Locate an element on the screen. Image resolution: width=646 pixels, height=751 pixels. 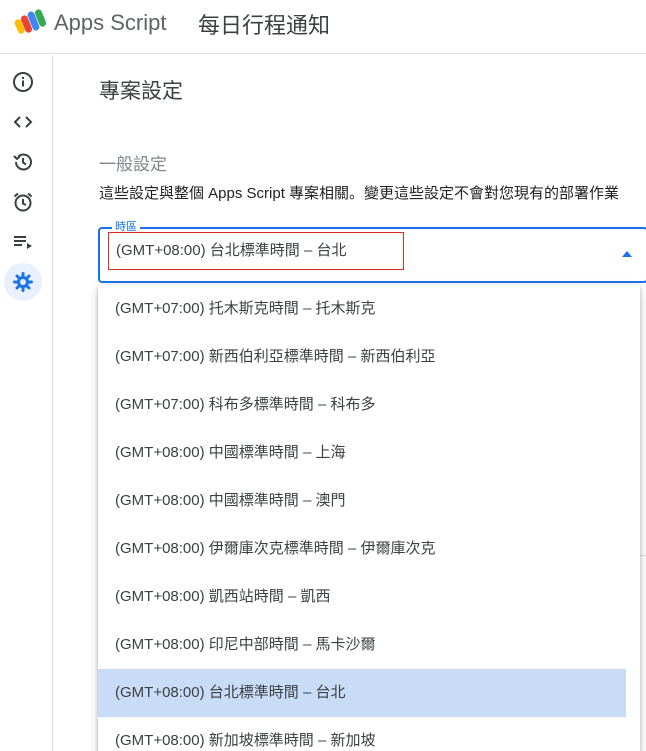
side-nav is located at coordinates (26, 403).